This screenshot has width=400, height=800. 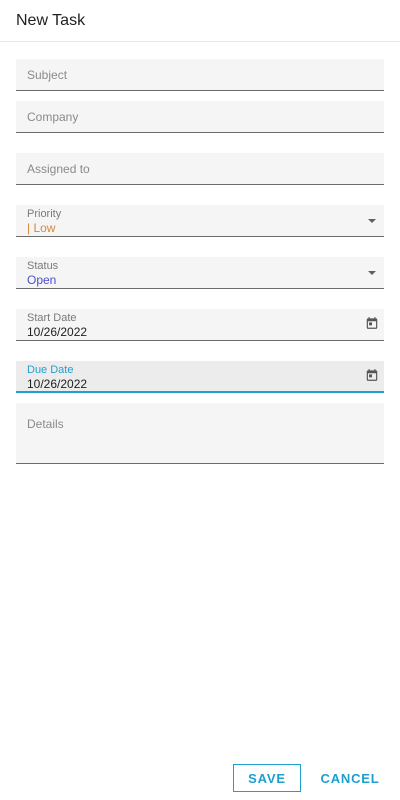 I want to click on start-date-field: Start Date 10/26/2022, so click(x=200, y=325).